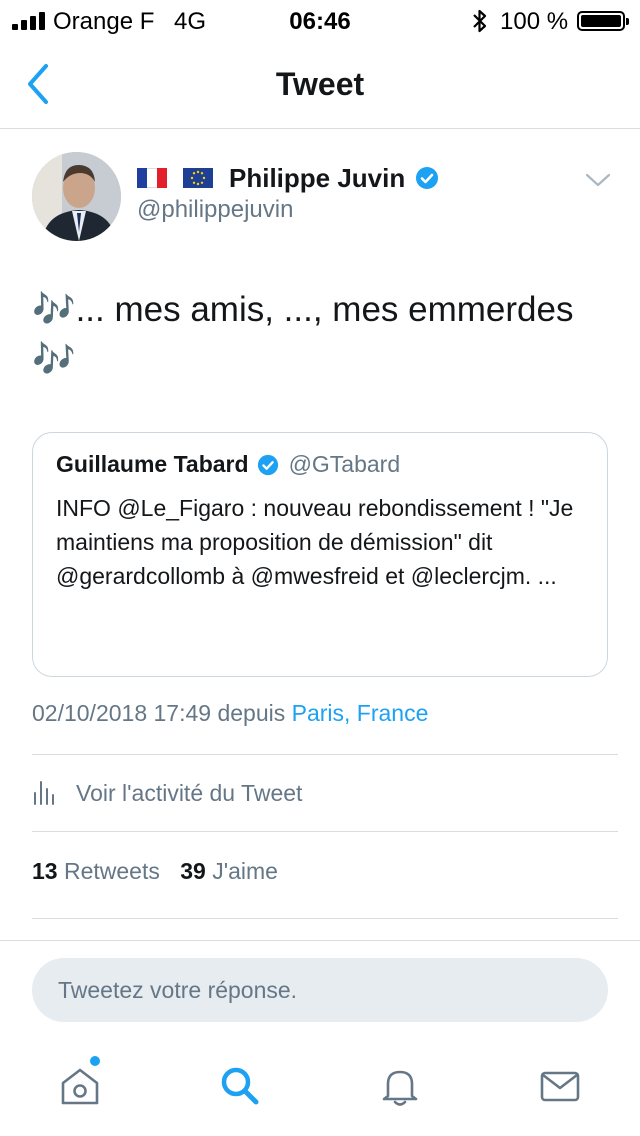 The image size is (640, 1136). What do you see at coordinates (325, 793) in the screenshot?
I see `tweet-activity-button: Voir l'activité du Tweet` at bounding box center [325, 793].